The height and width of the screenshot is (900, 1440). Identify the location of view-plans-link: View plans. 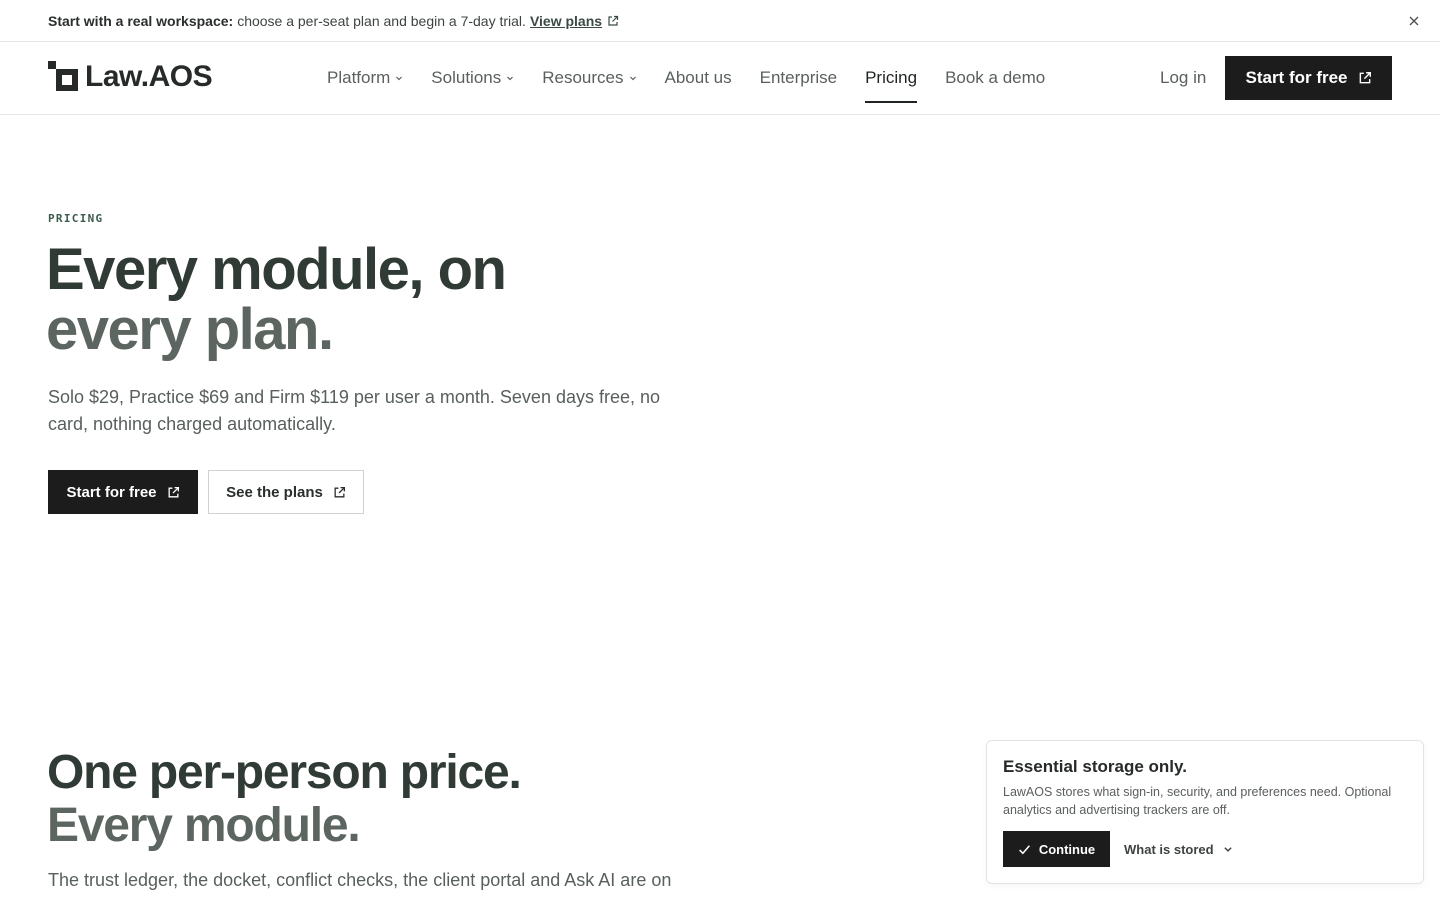
(574, 21).